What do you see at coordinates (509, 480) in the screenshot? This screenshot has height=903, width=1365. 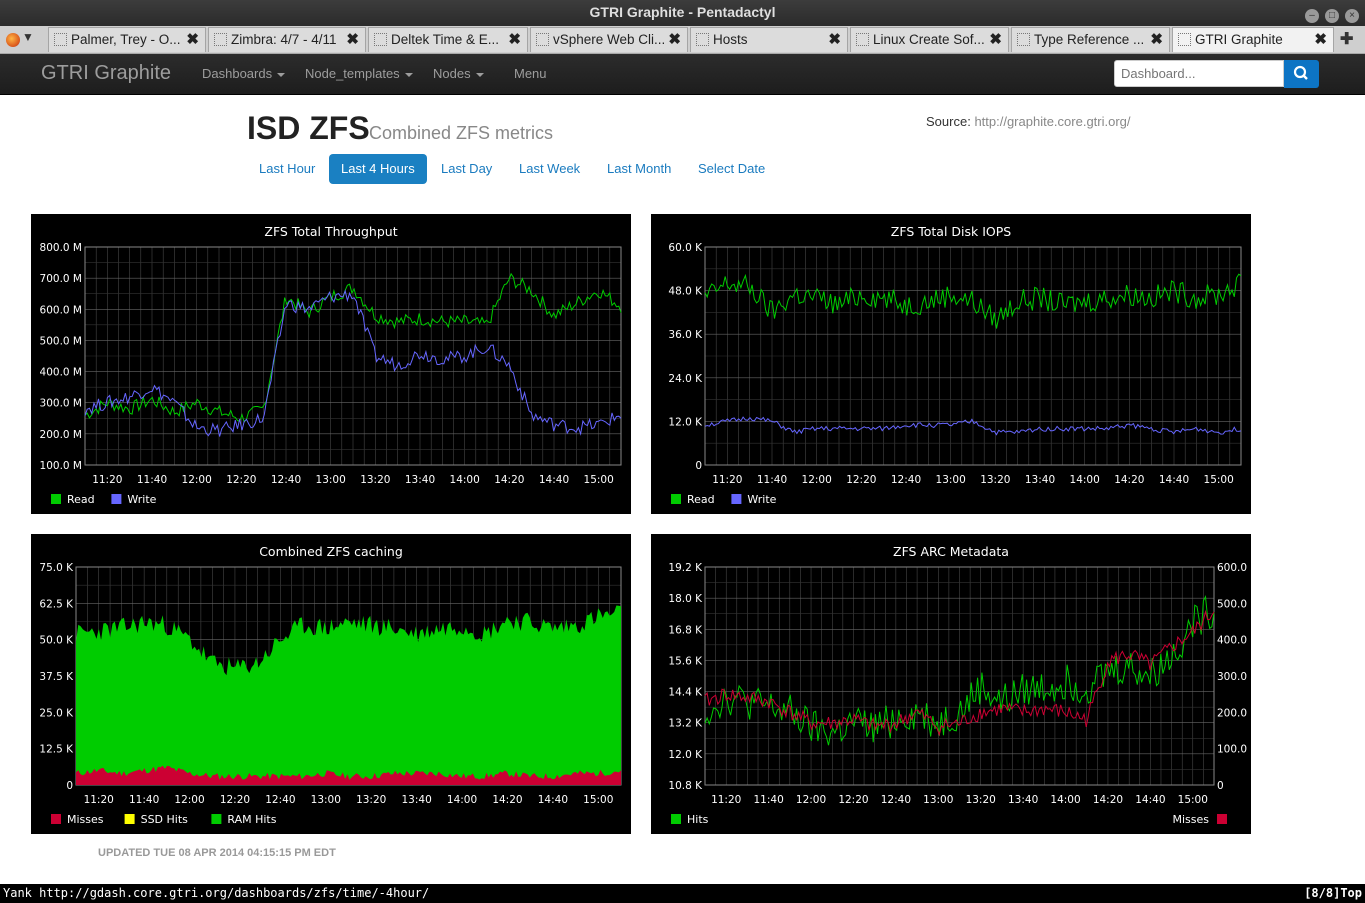 I see `x-tick-label: 14:20` at bounding box center [509, 480].